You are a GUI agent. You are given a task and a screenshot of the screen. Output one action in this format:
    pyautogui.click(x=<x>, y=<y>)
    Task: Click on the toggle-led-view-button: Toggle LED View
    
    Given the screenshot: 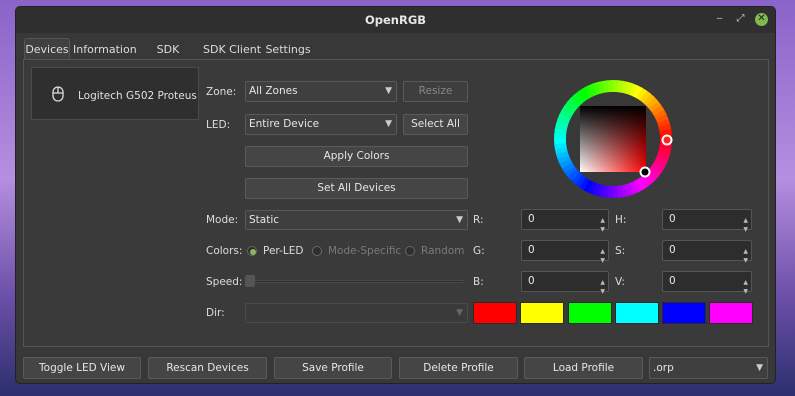 What is the action you would take?
    pyautogui.click(x=82, y=368)
    